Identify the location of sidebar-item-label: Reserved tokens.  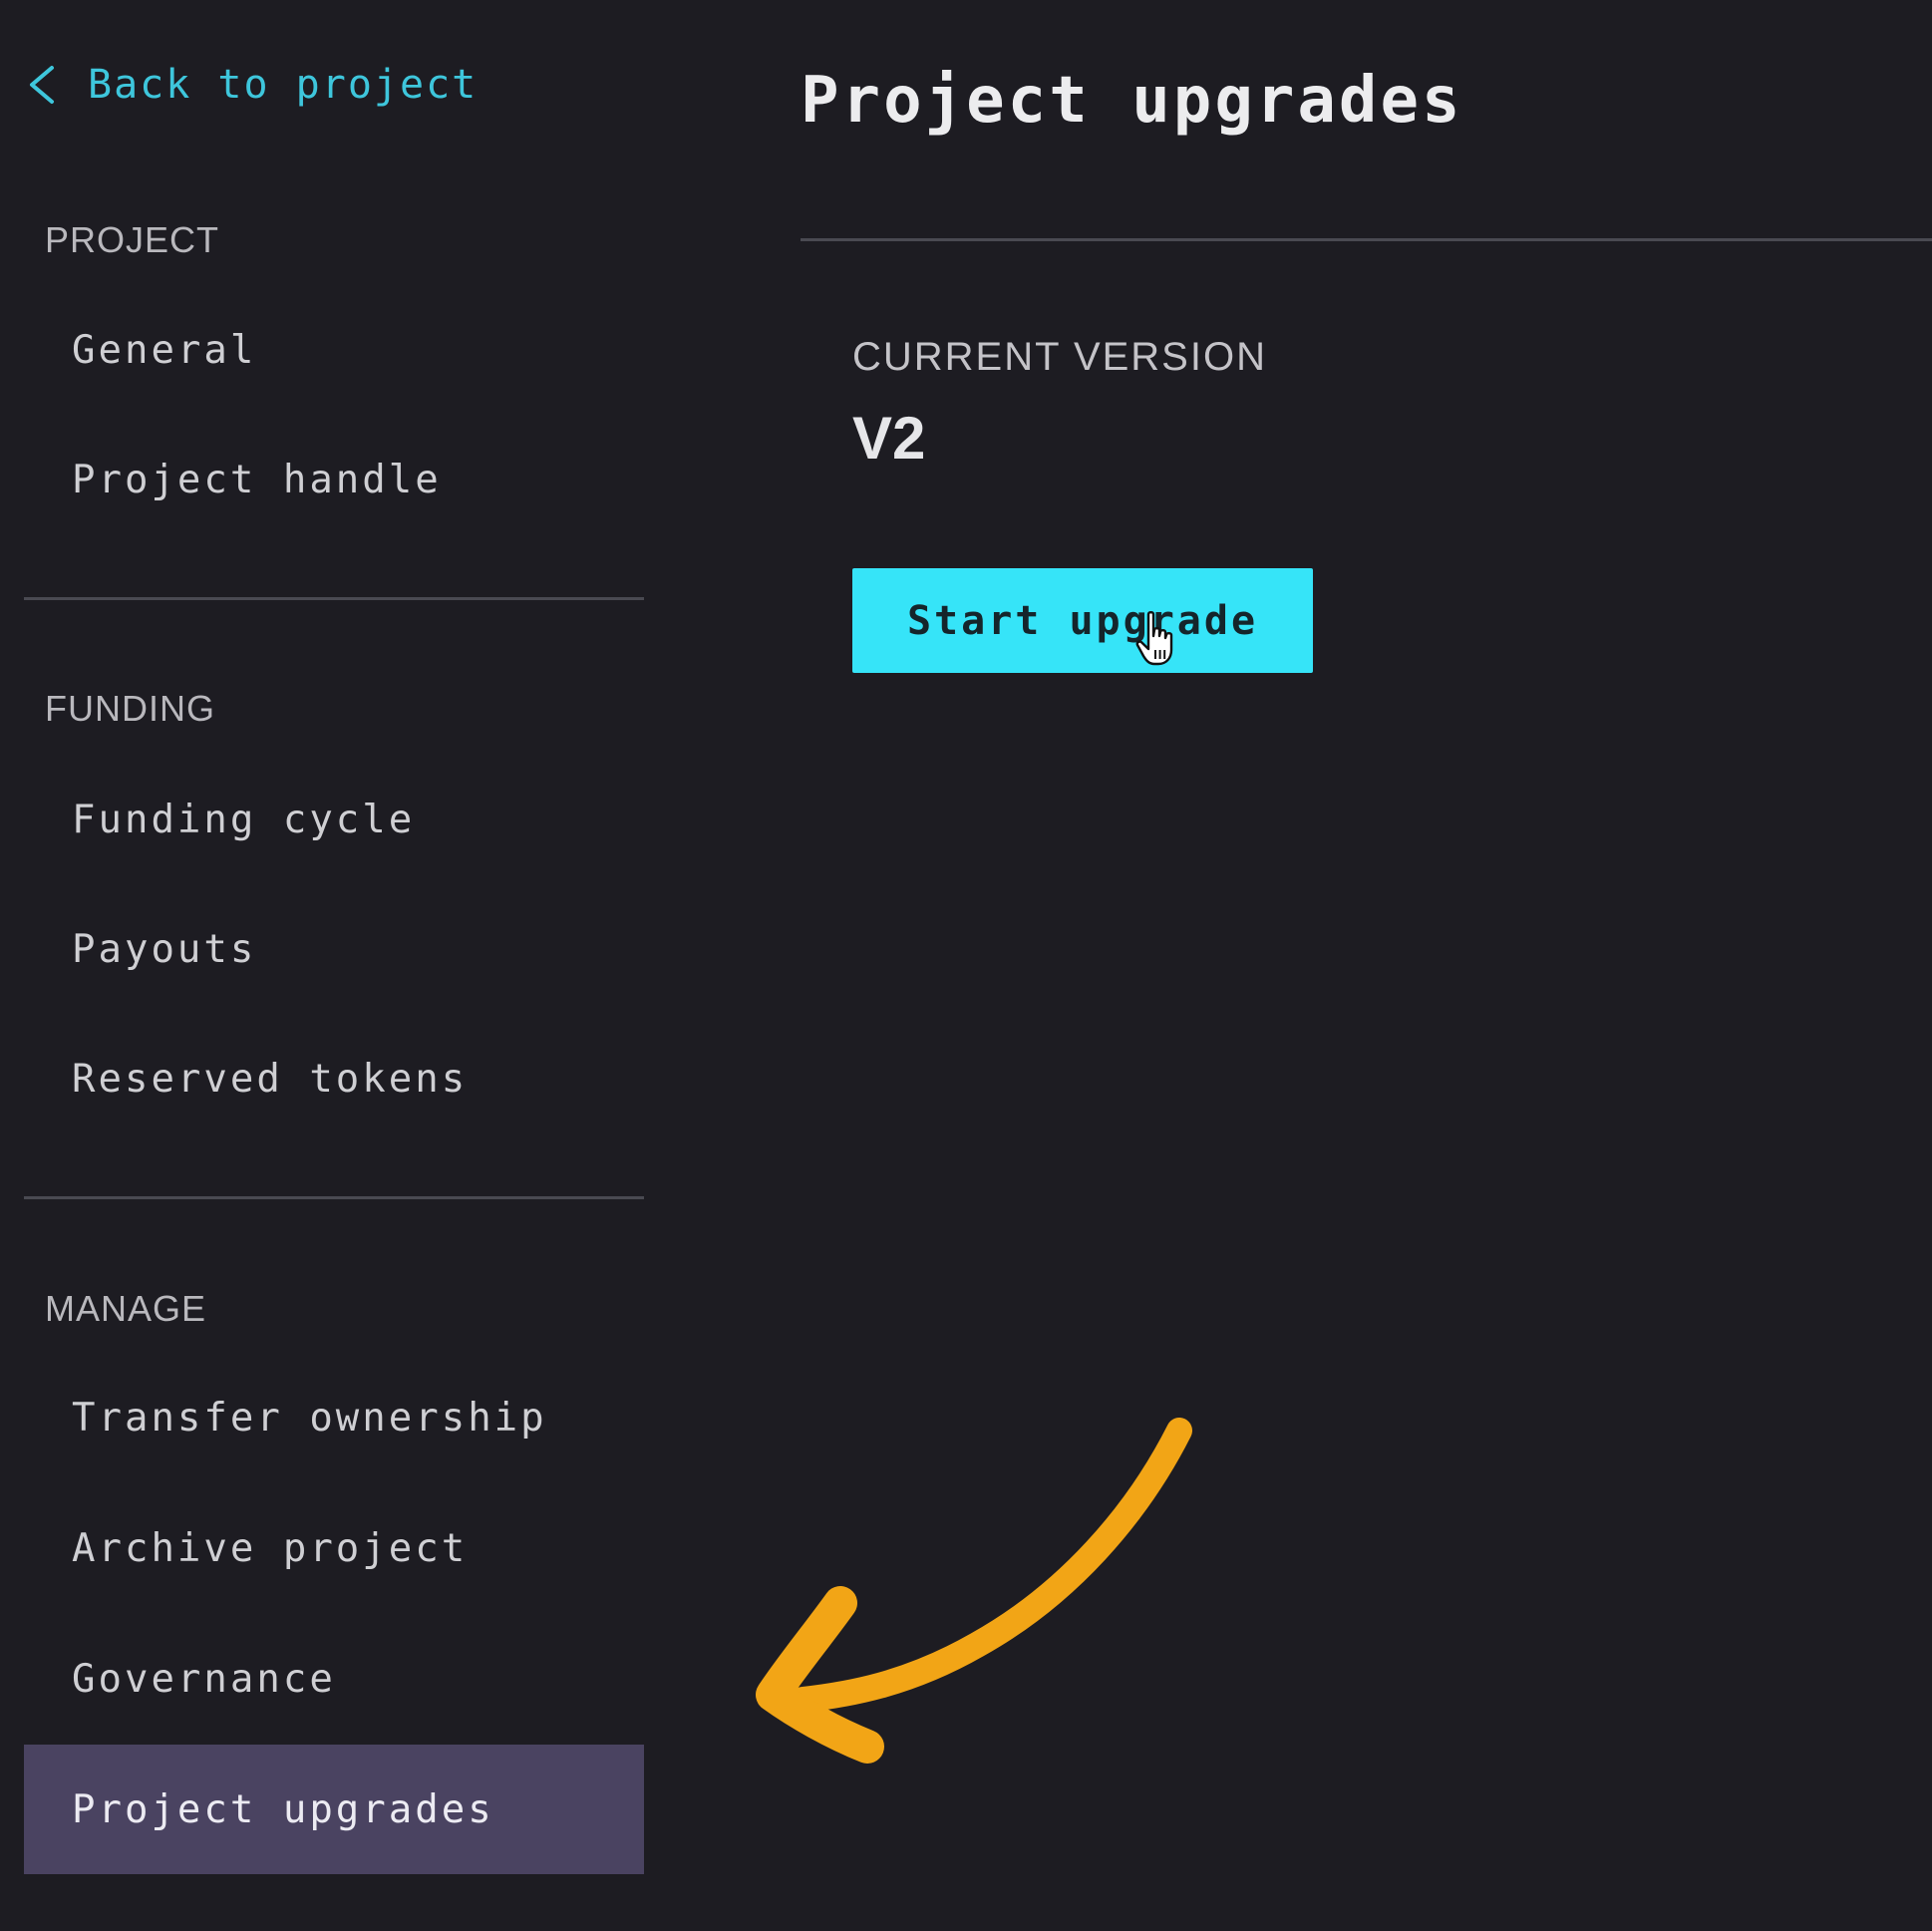
(270, 1079).